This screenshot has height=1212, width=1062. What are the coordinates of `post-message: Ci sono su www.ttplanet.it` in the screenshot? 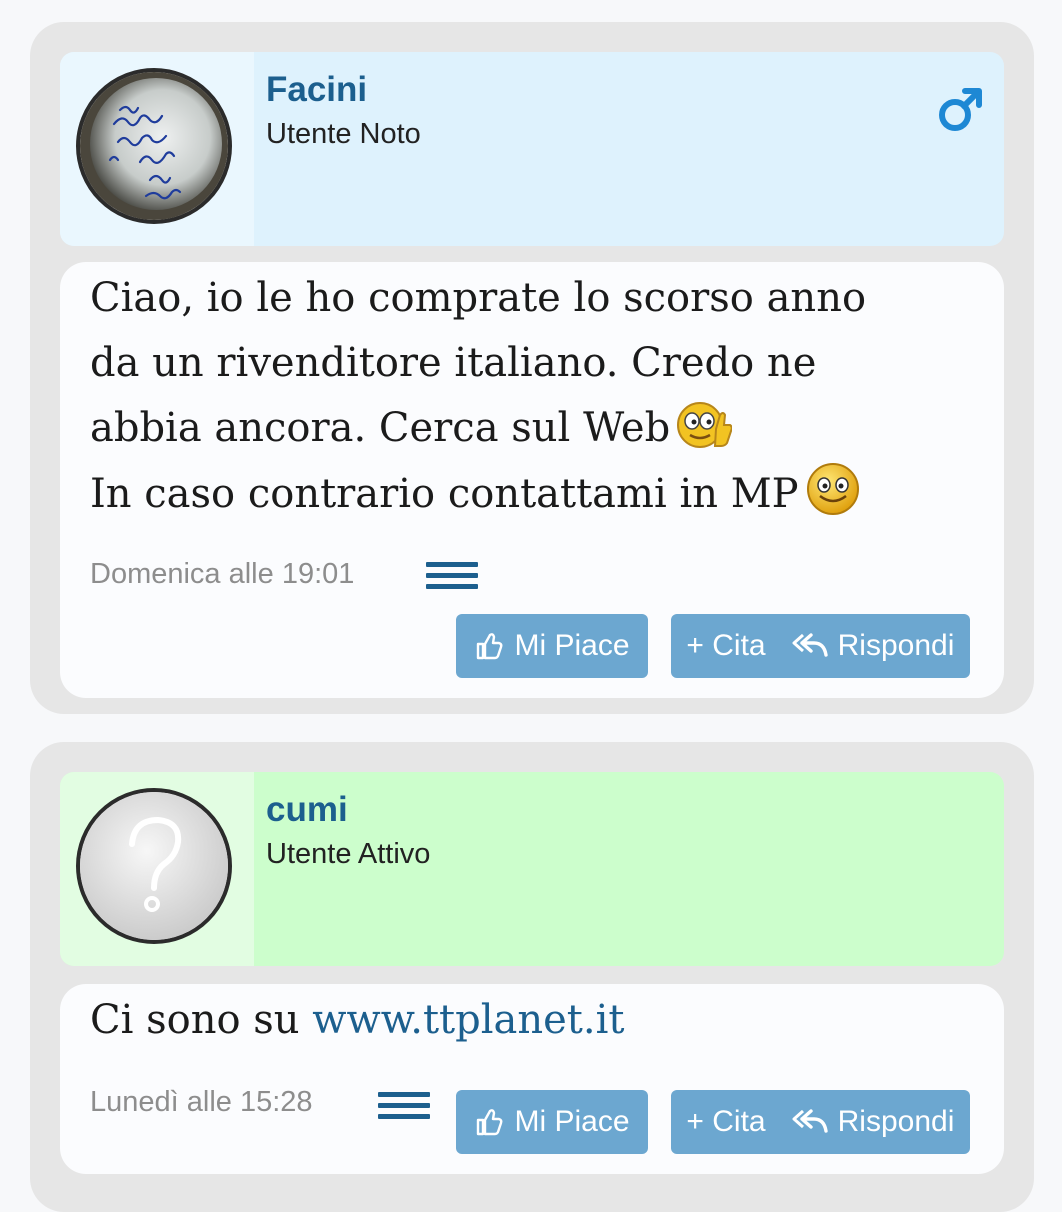 It's located at (532, 1020).